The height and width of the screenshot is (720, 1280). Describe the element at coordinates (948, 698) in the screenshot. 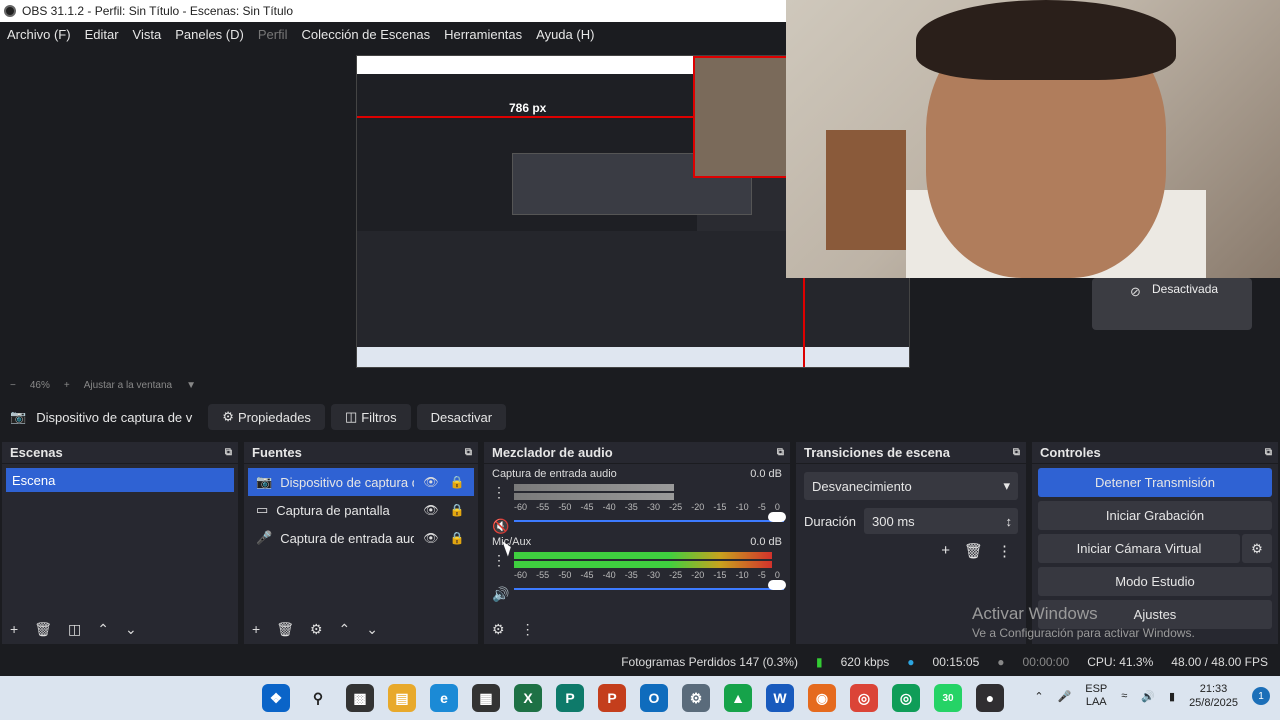

I see `whatsapp-icon: 30` at that location.